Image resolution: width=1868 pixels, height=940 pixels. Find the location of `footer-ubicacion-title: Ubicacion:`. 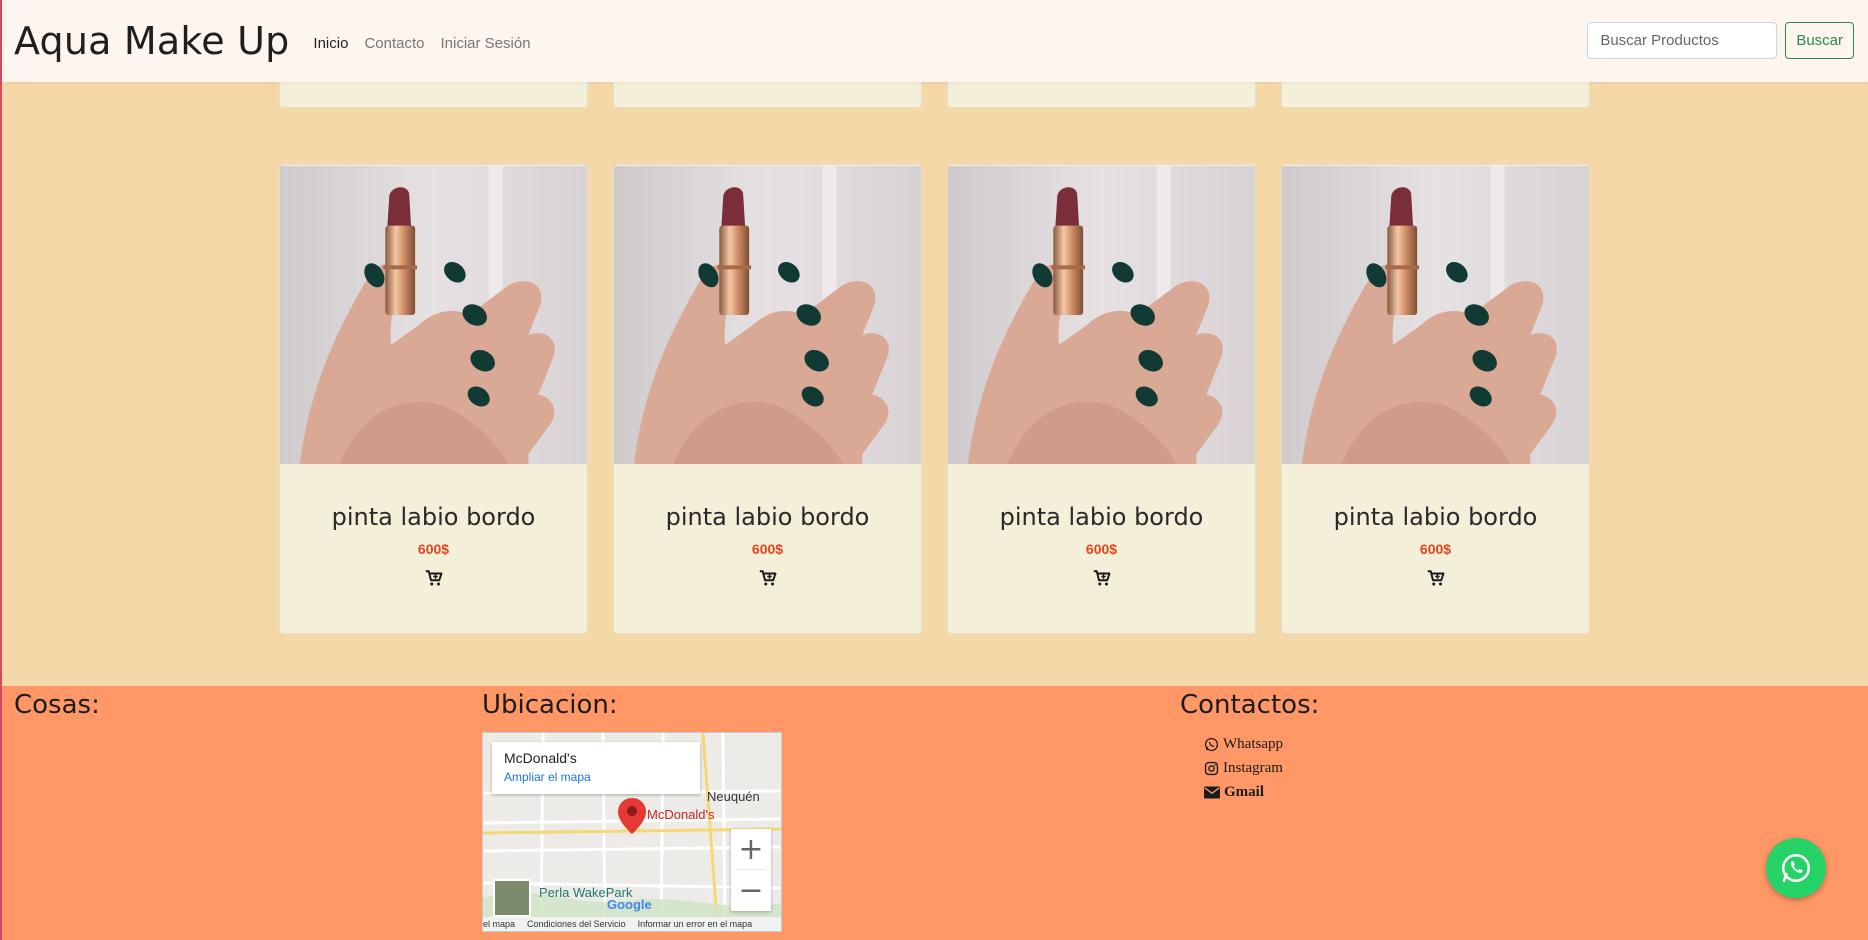

footer-ubicacion-title: Ubicacion: is located at coordinates (550, 705).